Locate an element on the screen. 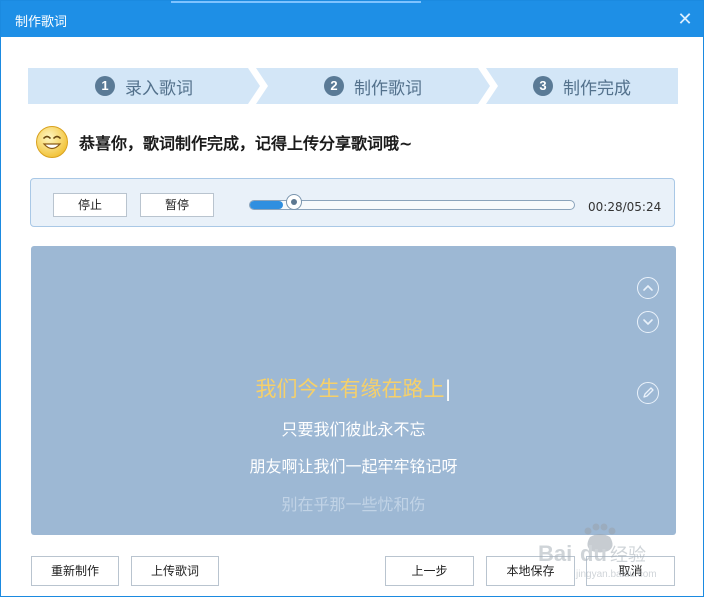 This screenshot has width=704, height=597. scroll-up-icon is located at coordinates (648, 288).